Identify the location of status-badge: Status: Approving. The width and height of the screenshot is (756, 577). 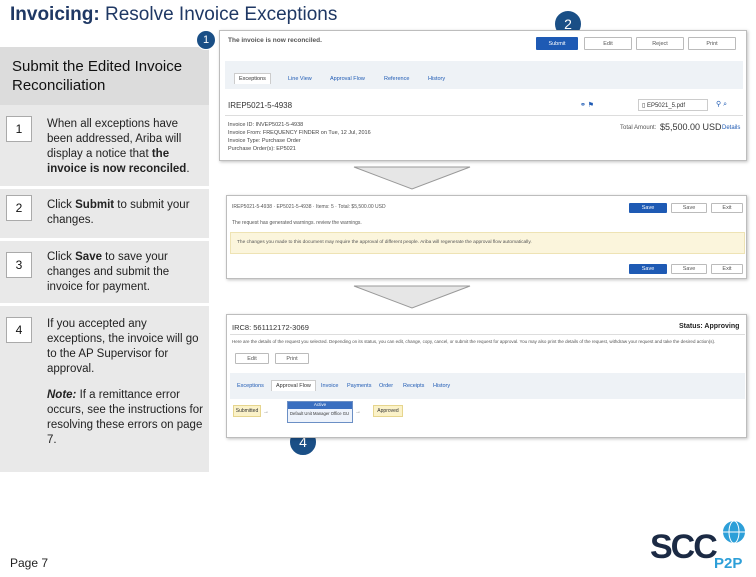
(709, 326).